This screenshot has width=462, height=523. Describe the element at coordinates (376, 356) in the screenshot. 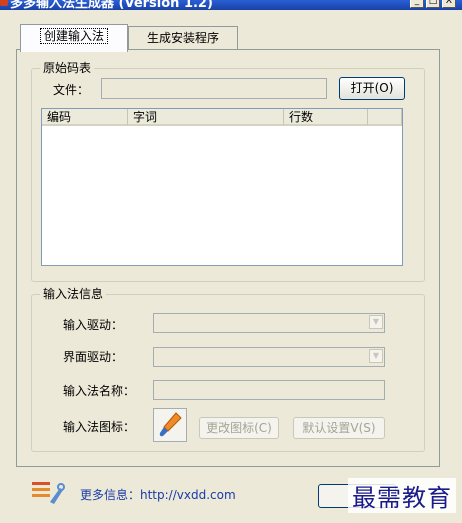

I see `ui-driver-dropdown-icon: ▼` at that location.